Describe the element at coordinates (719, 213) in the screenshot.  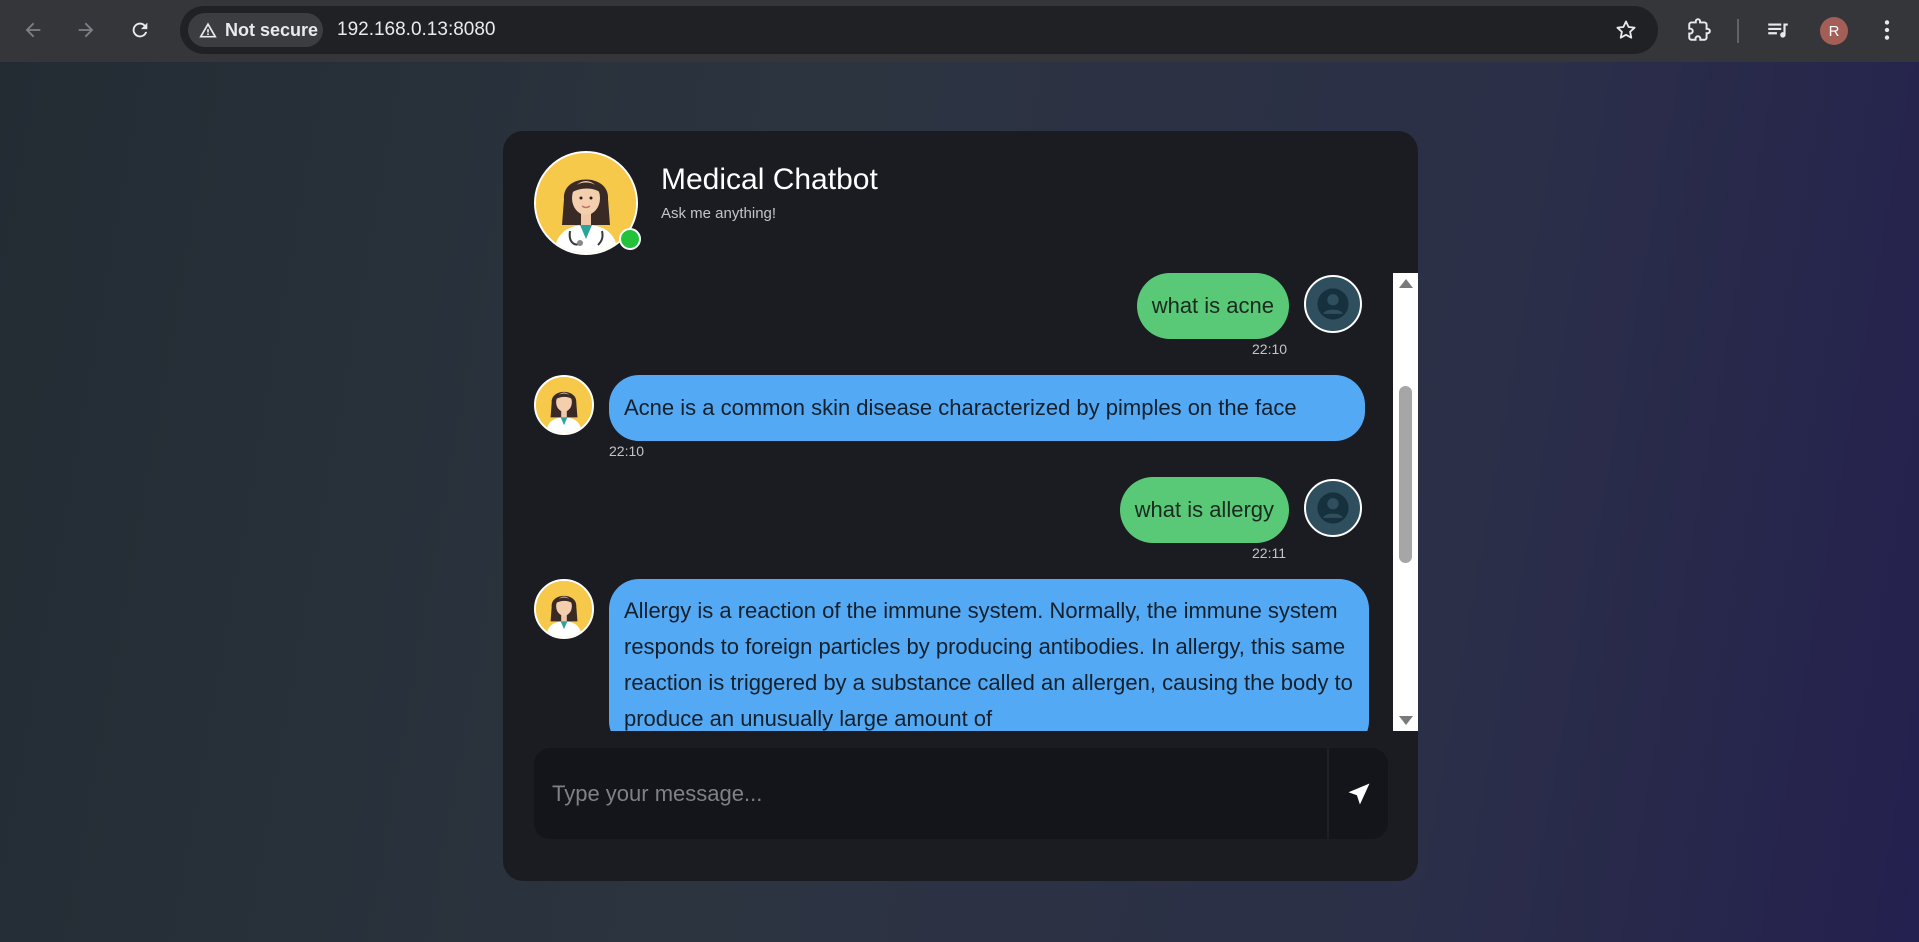
I see `chat-subtitle: Ask me anything!` at that location.